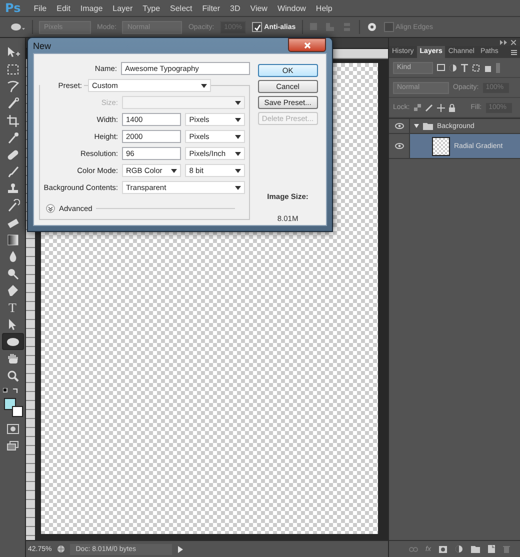 The height and width of the screenshot is (557, 520). What do you see at coordinates (443, 549) in the screenshot?
I see `layer-mask-icon` at bounding box center [443, 549].